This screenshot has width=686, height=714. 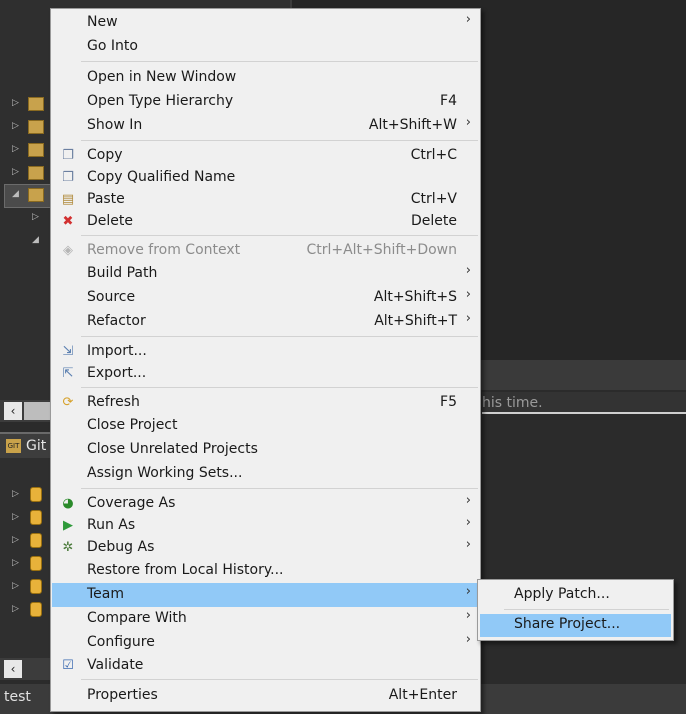 I want to click on menu-item-delete: ✖ Delete Delete, so click(x=265, y=222).